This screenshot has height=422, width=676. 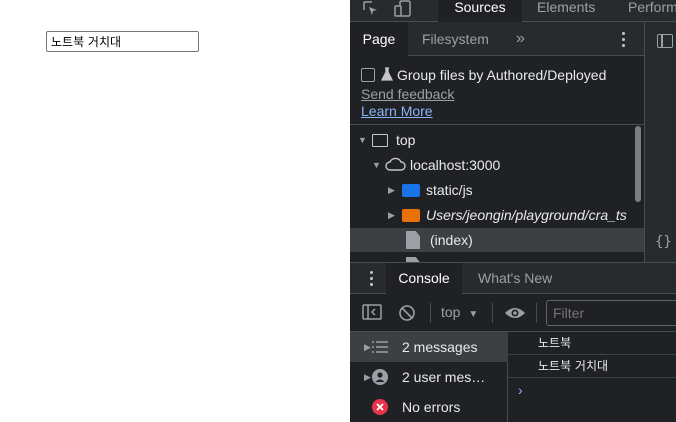 I want to click on divider, so click(x=497, y=124).